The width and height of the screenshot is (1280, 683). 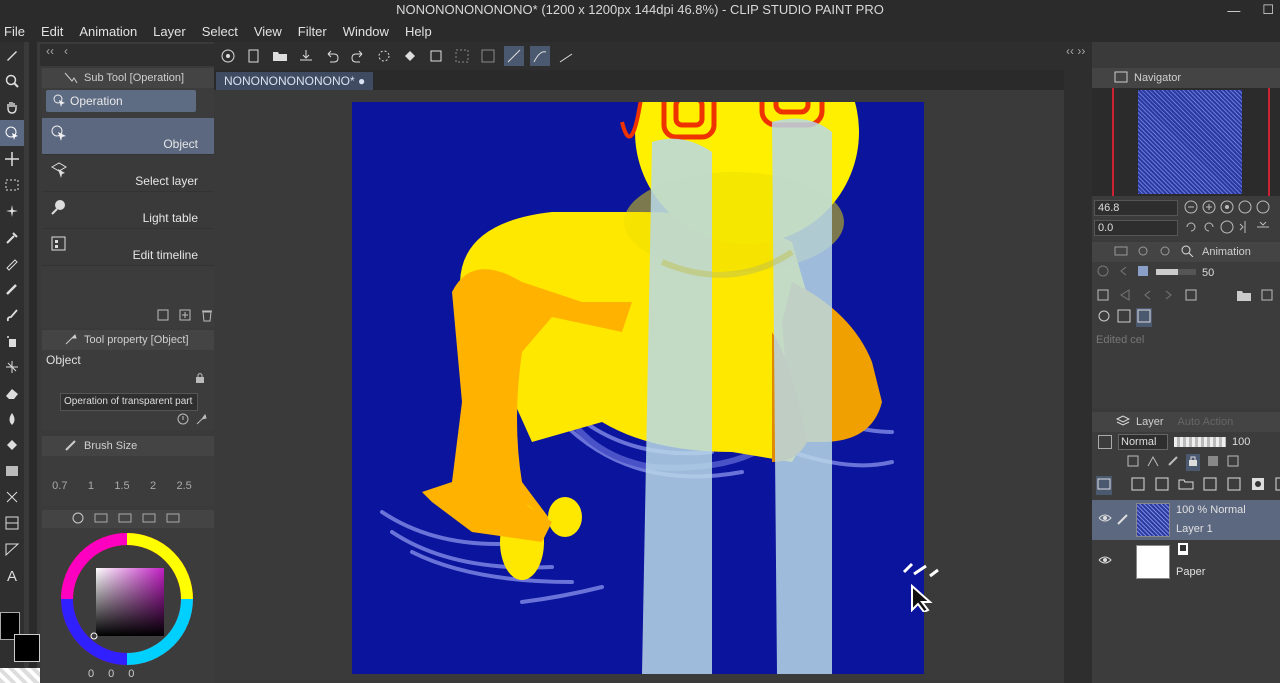 I want to click on blend-mode-dropdown: Normal, so click(x=1143, y=442).